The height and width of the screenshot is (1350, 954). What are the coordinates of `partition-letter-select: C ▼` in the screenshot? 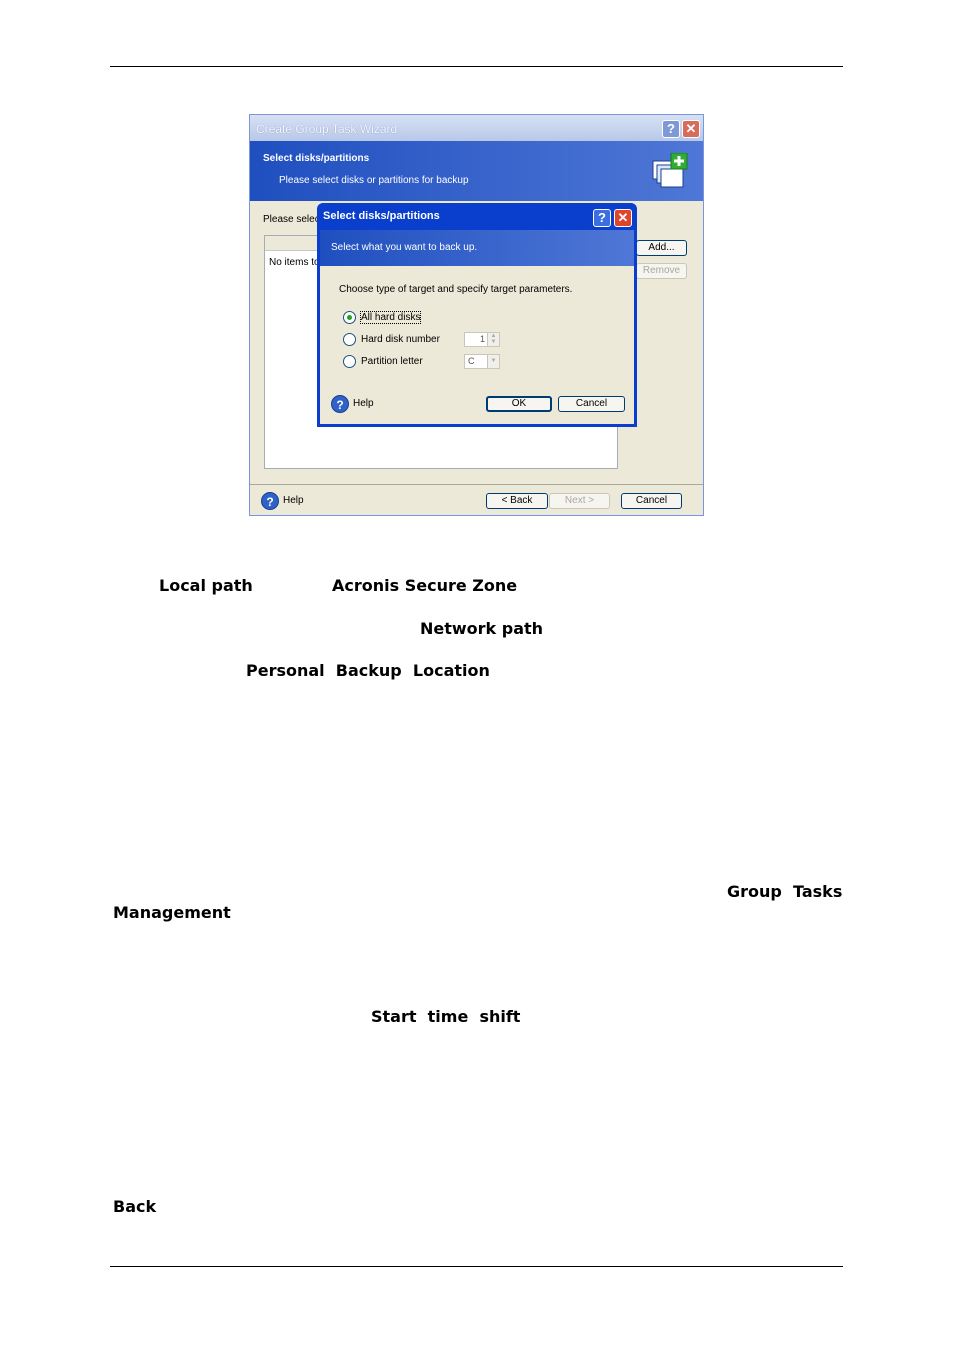 It's located at (482, 361).